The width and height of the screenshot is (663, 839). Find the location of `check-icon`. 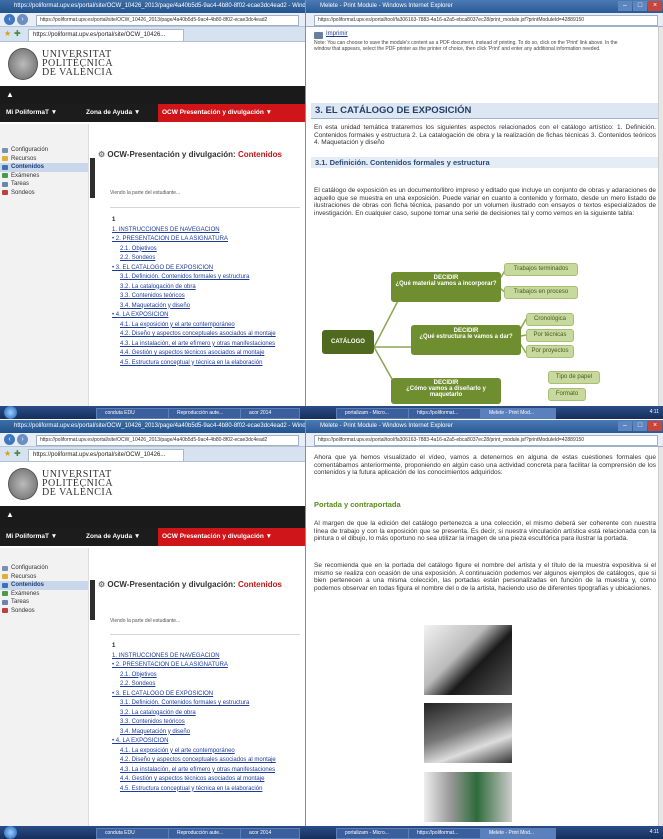

check-icon is located at coordinates (5, 175).